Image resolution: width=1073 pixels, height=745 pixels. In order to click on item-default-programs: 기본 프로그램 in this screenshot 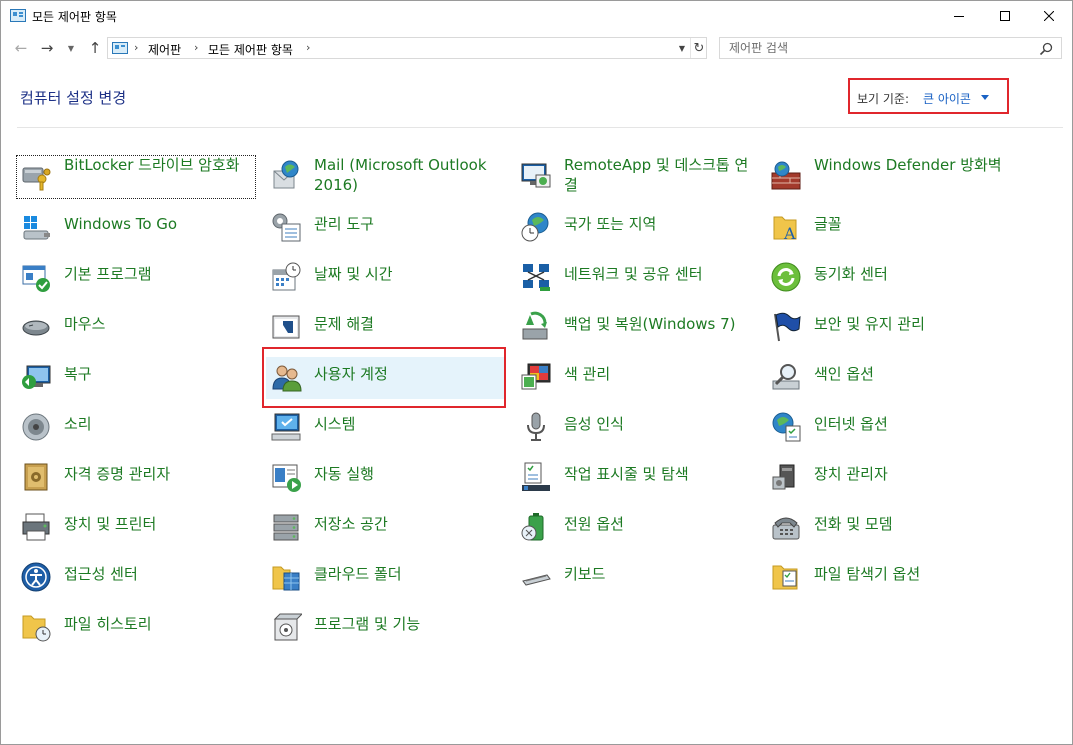, I will do `click(136, 278)`.